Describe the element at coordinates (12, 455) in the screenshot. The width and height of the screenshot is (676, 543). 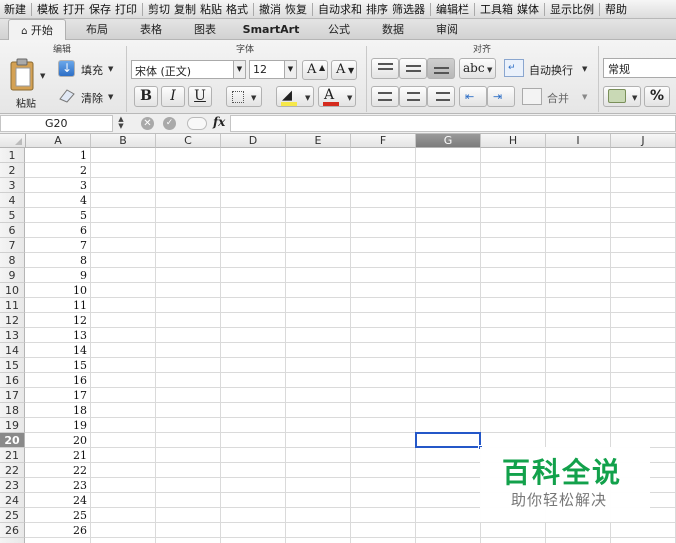
I see `row-header: 21` at that location.